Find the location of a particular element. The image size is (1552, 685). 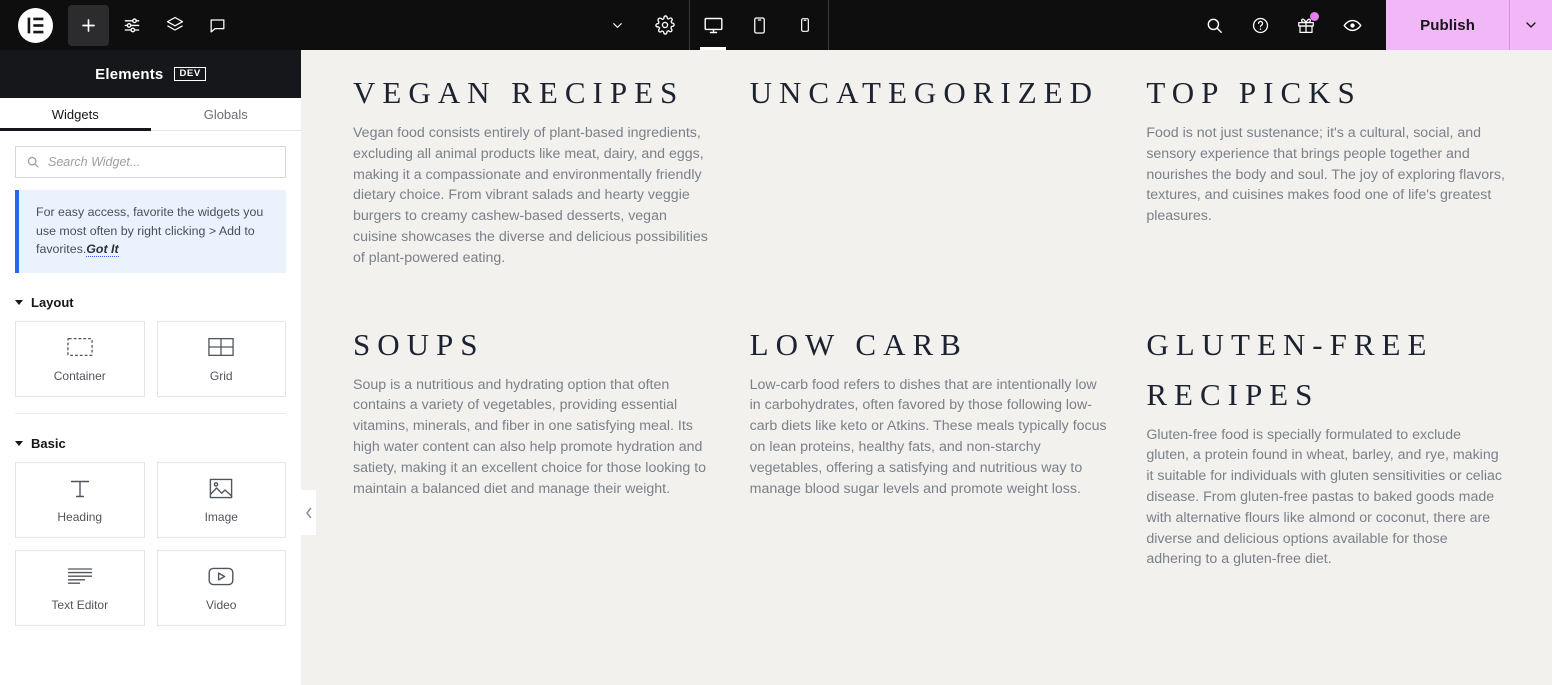

chevron-left-icon is located at coordinates (308, 512).